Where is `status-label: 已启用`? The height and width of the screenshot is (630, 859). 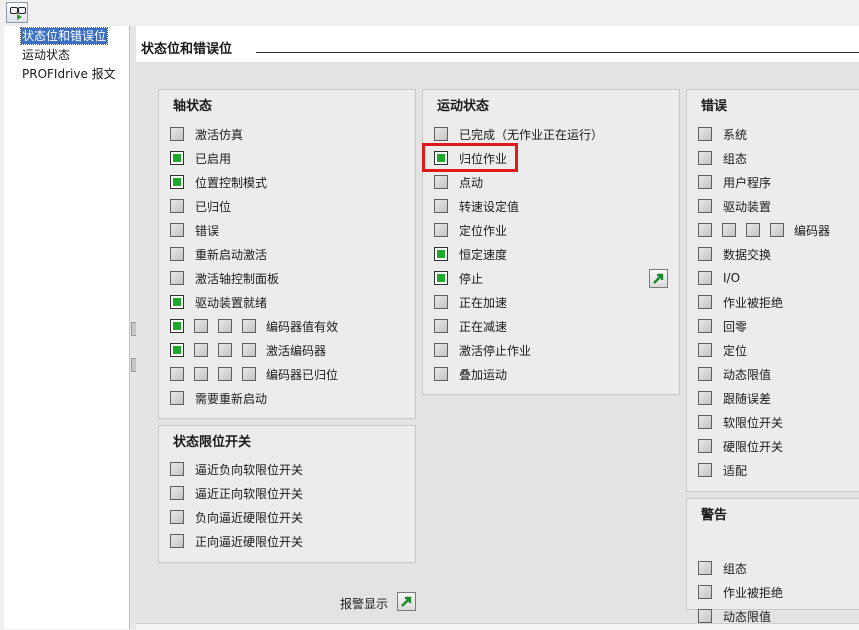
status-label: 已启用 is located at coordinates (213, 158).